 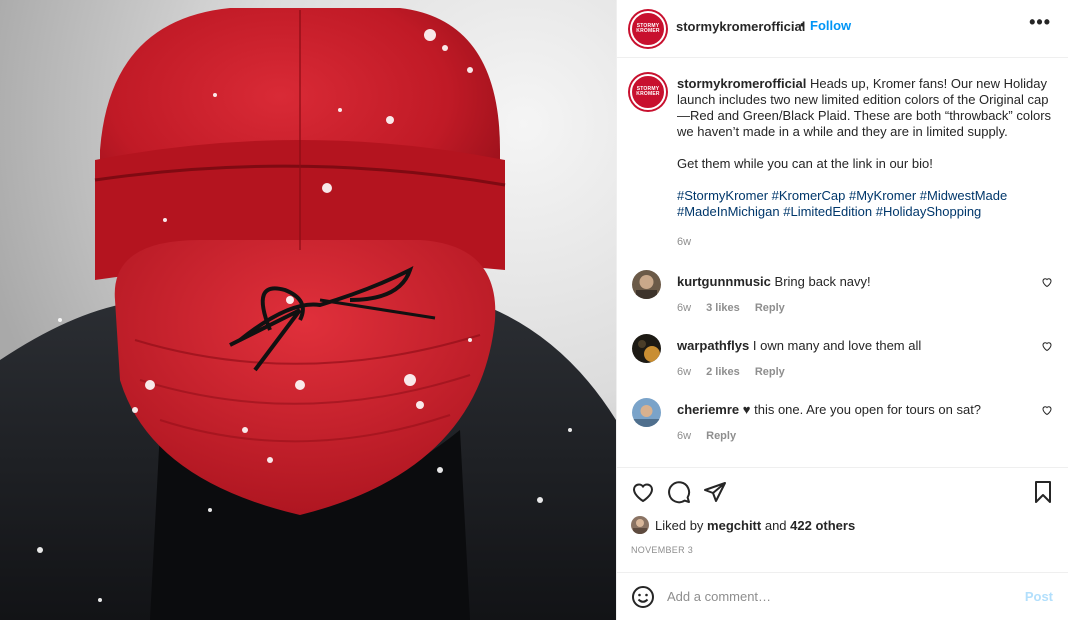 I want to click on comment-body: kurtgunnmusic Bring back navy!, so click(x=847, y=282).